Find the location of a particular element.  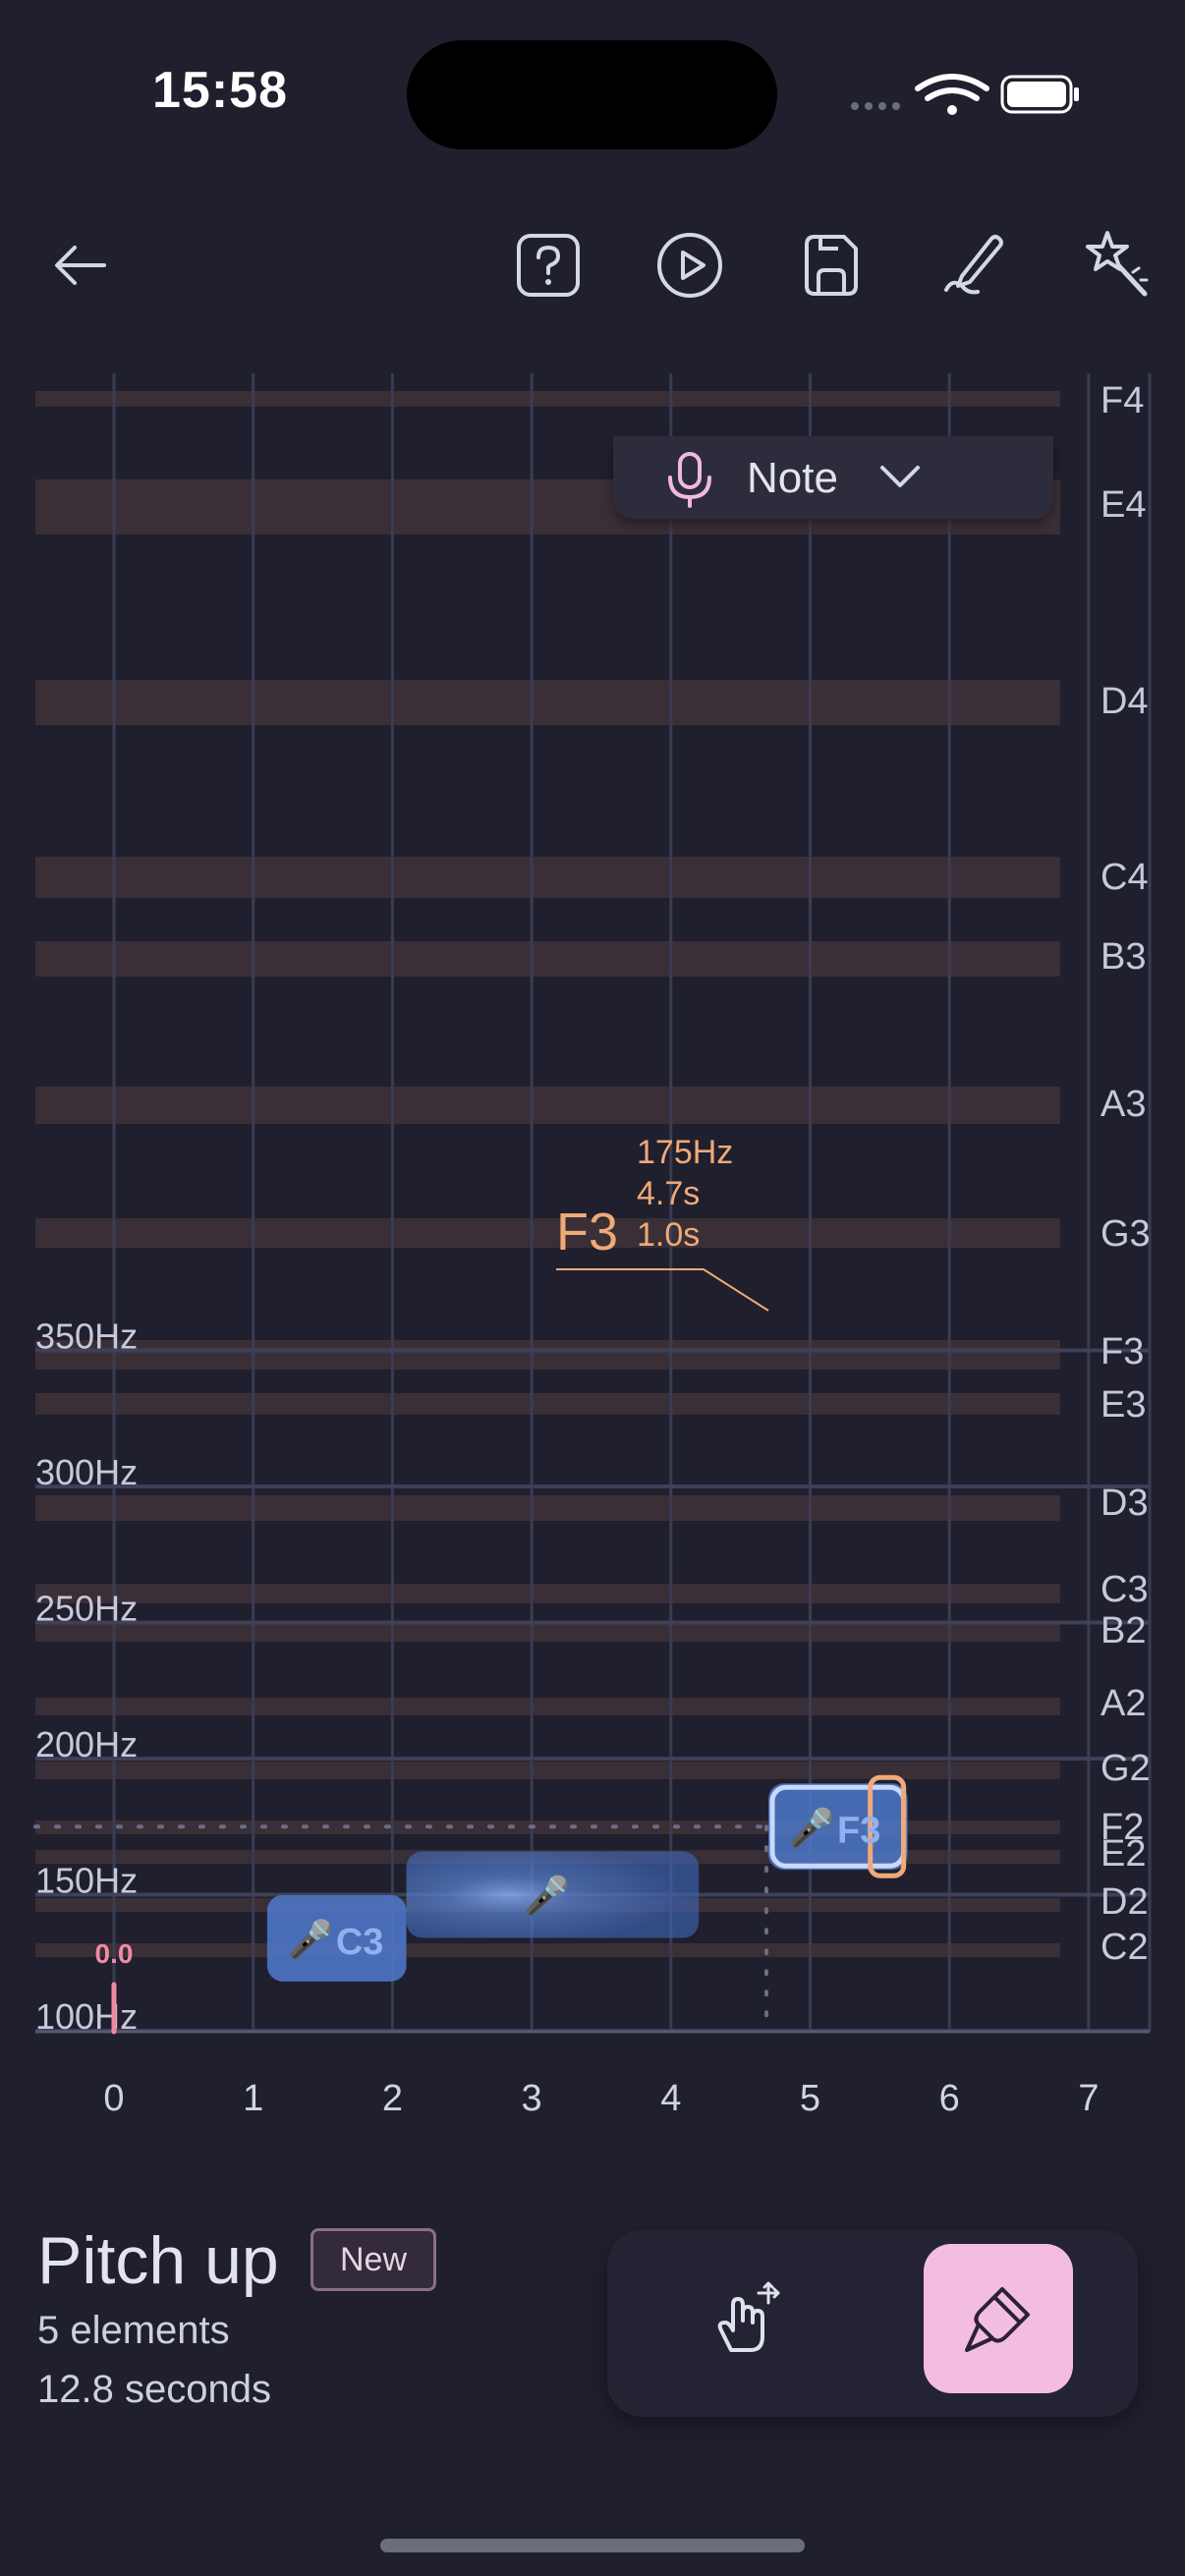

chevron-down-icon is located at coordinates (900, 476).